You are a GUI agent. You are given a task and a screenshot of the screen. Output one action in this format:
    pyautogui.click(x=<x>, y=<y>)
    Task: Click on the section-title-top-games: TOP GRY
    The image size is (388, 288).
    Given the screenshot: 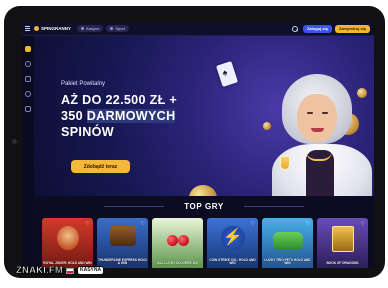 What is the action you would take?
    pyautogui.click(x=204, y=206)
    